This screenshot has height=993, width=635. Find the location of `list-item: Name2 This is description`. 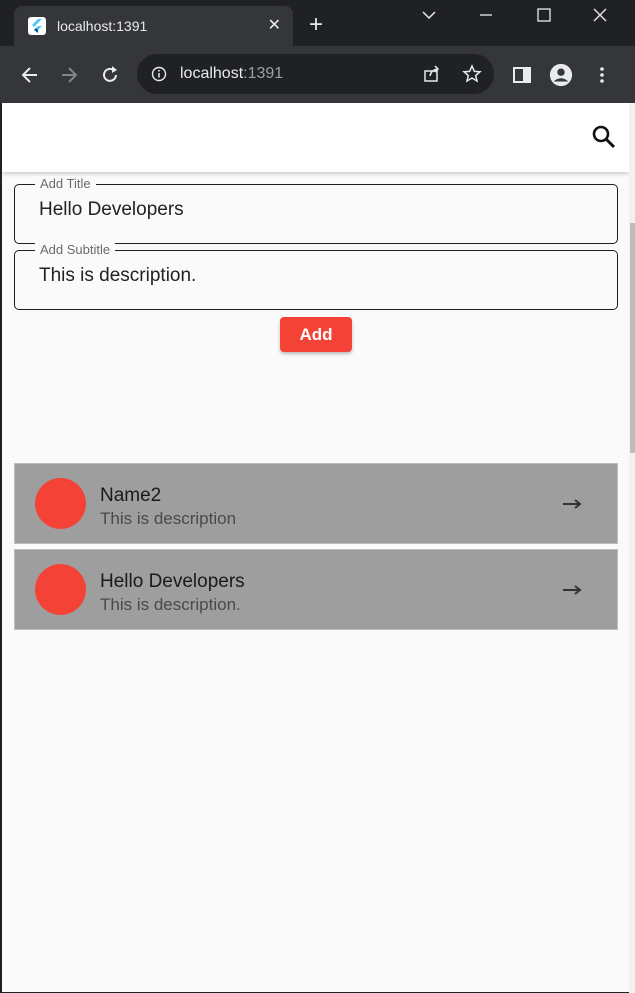

list-item: Name2 This is description is located at coordinates (316, 503).